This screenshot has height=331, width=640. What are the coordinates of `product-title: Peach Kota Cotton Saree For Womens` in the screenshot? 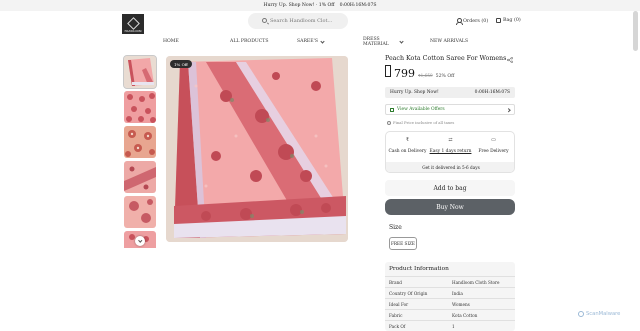 It's located at (446, 58).